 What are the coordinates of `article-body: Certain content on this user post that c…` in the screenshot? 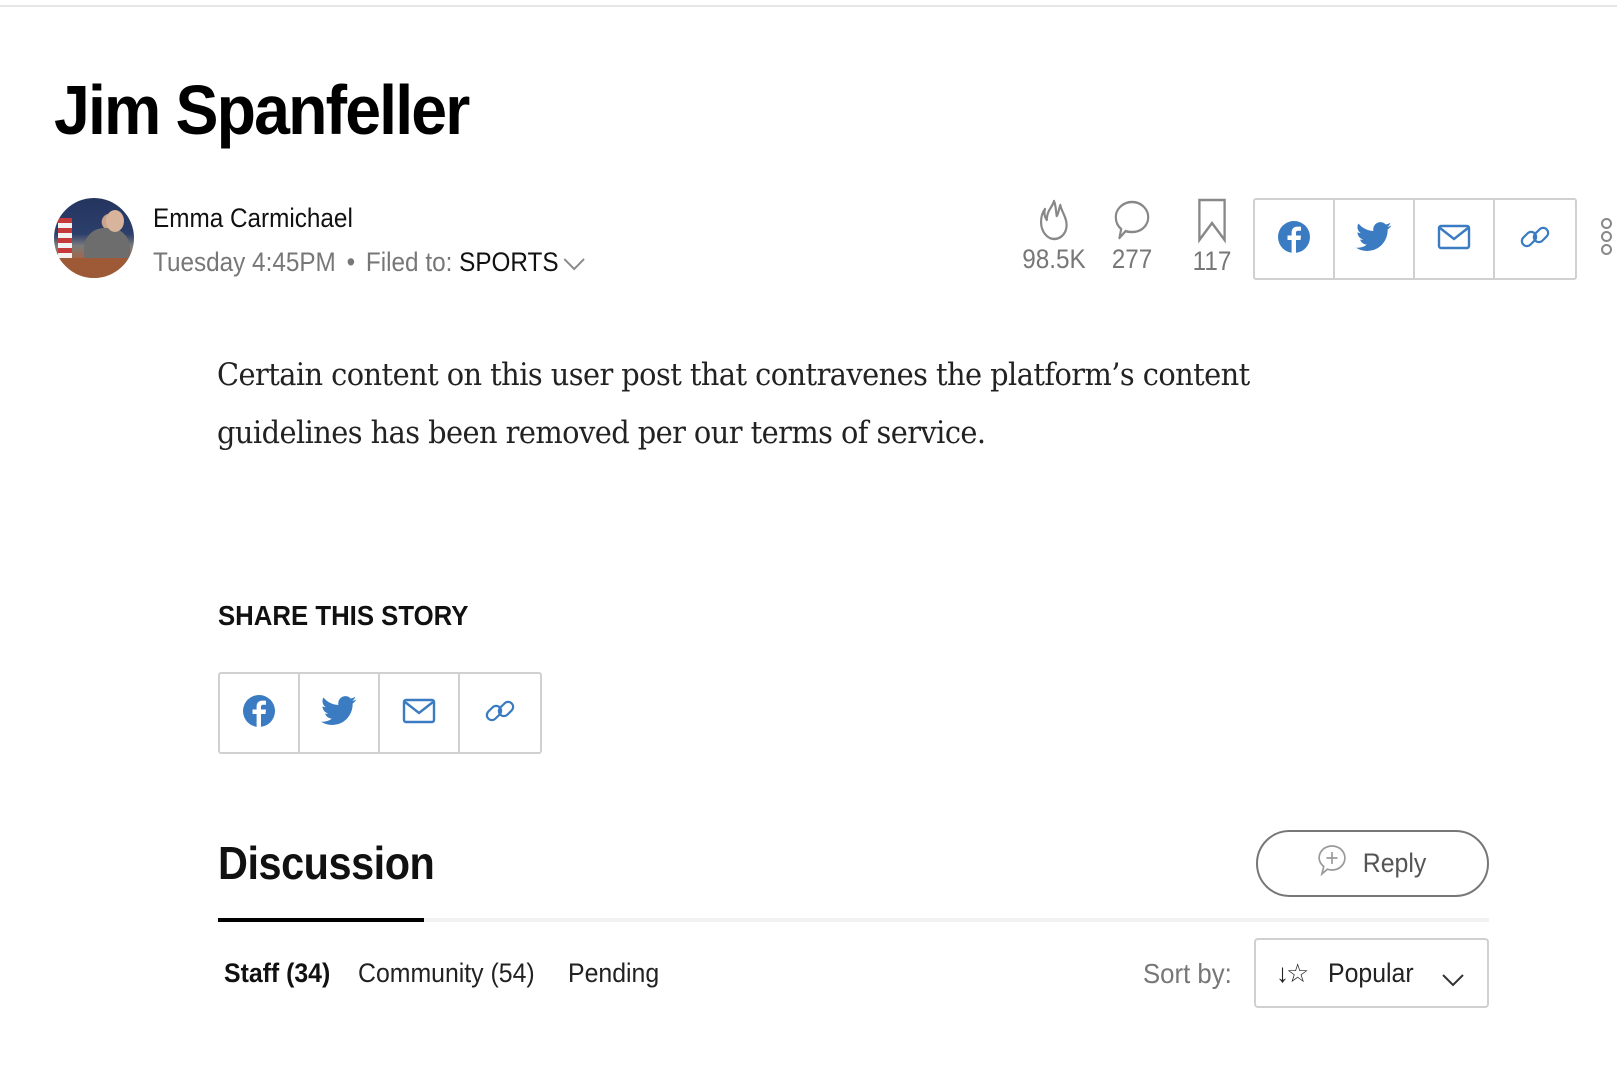 It's located at (733, 404).